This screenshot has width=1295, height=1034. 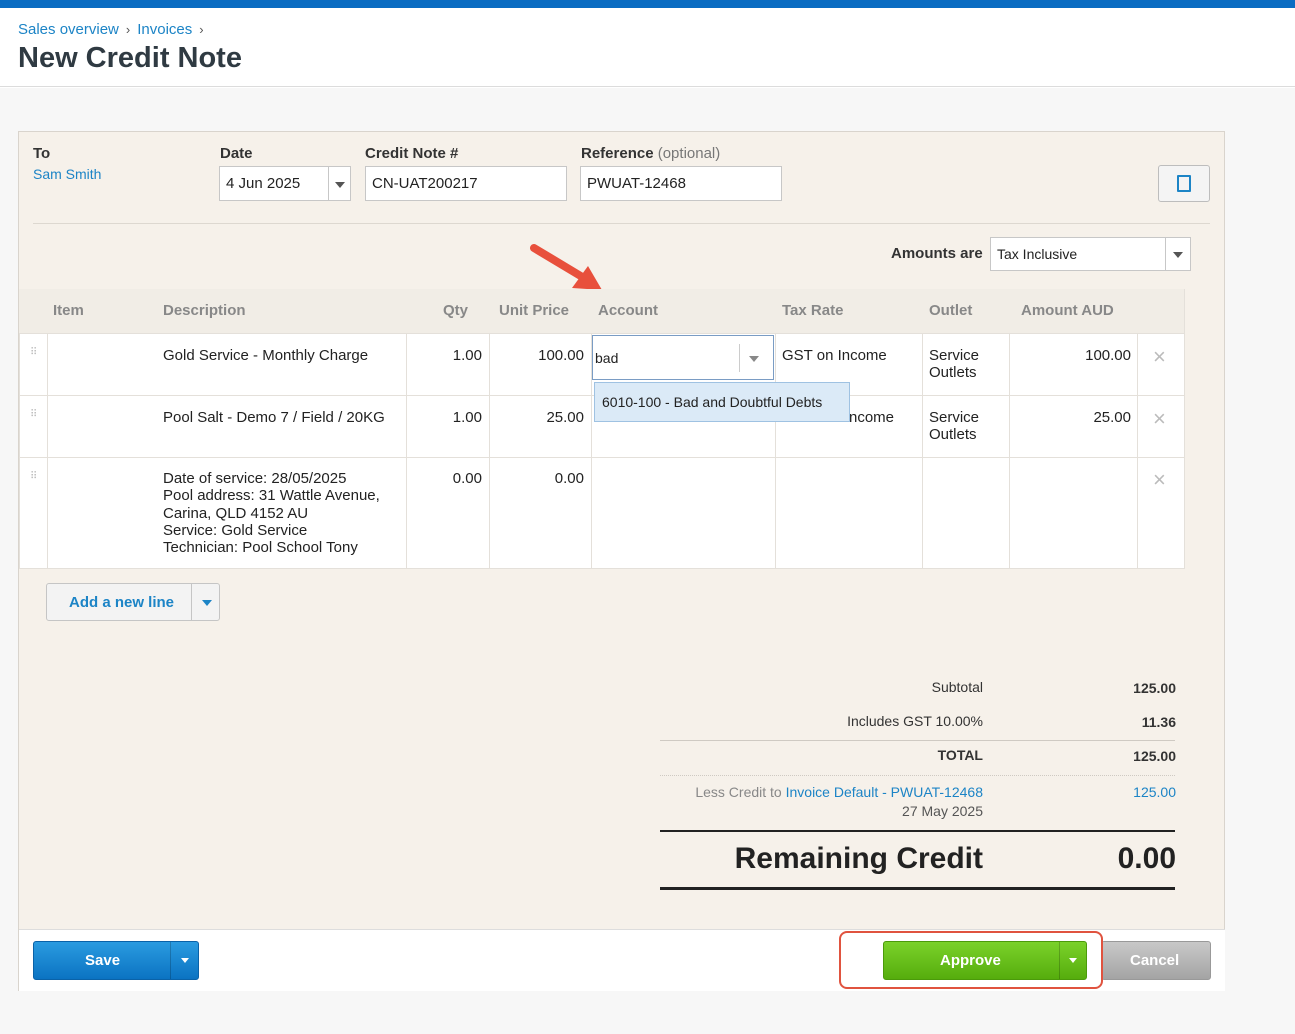 What do you see at coordinates (628, 311) in the screenshot?
I see `column-header-account: Account` at bounding box center [628, 311].